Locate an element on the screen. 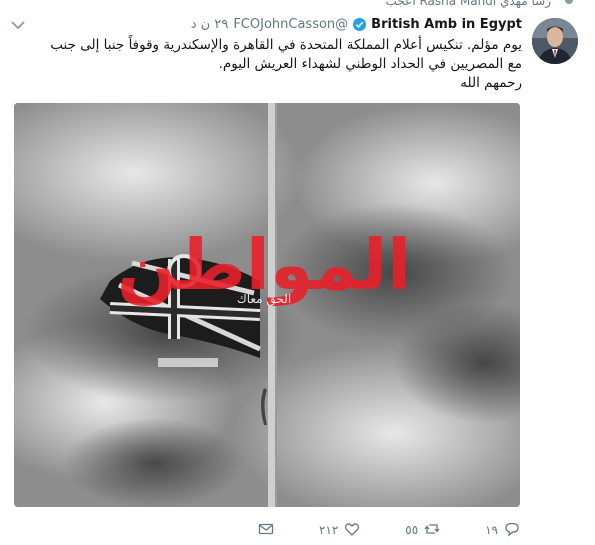  author-handle: @FCOJohnCasson is located at coordinates (290, 24).